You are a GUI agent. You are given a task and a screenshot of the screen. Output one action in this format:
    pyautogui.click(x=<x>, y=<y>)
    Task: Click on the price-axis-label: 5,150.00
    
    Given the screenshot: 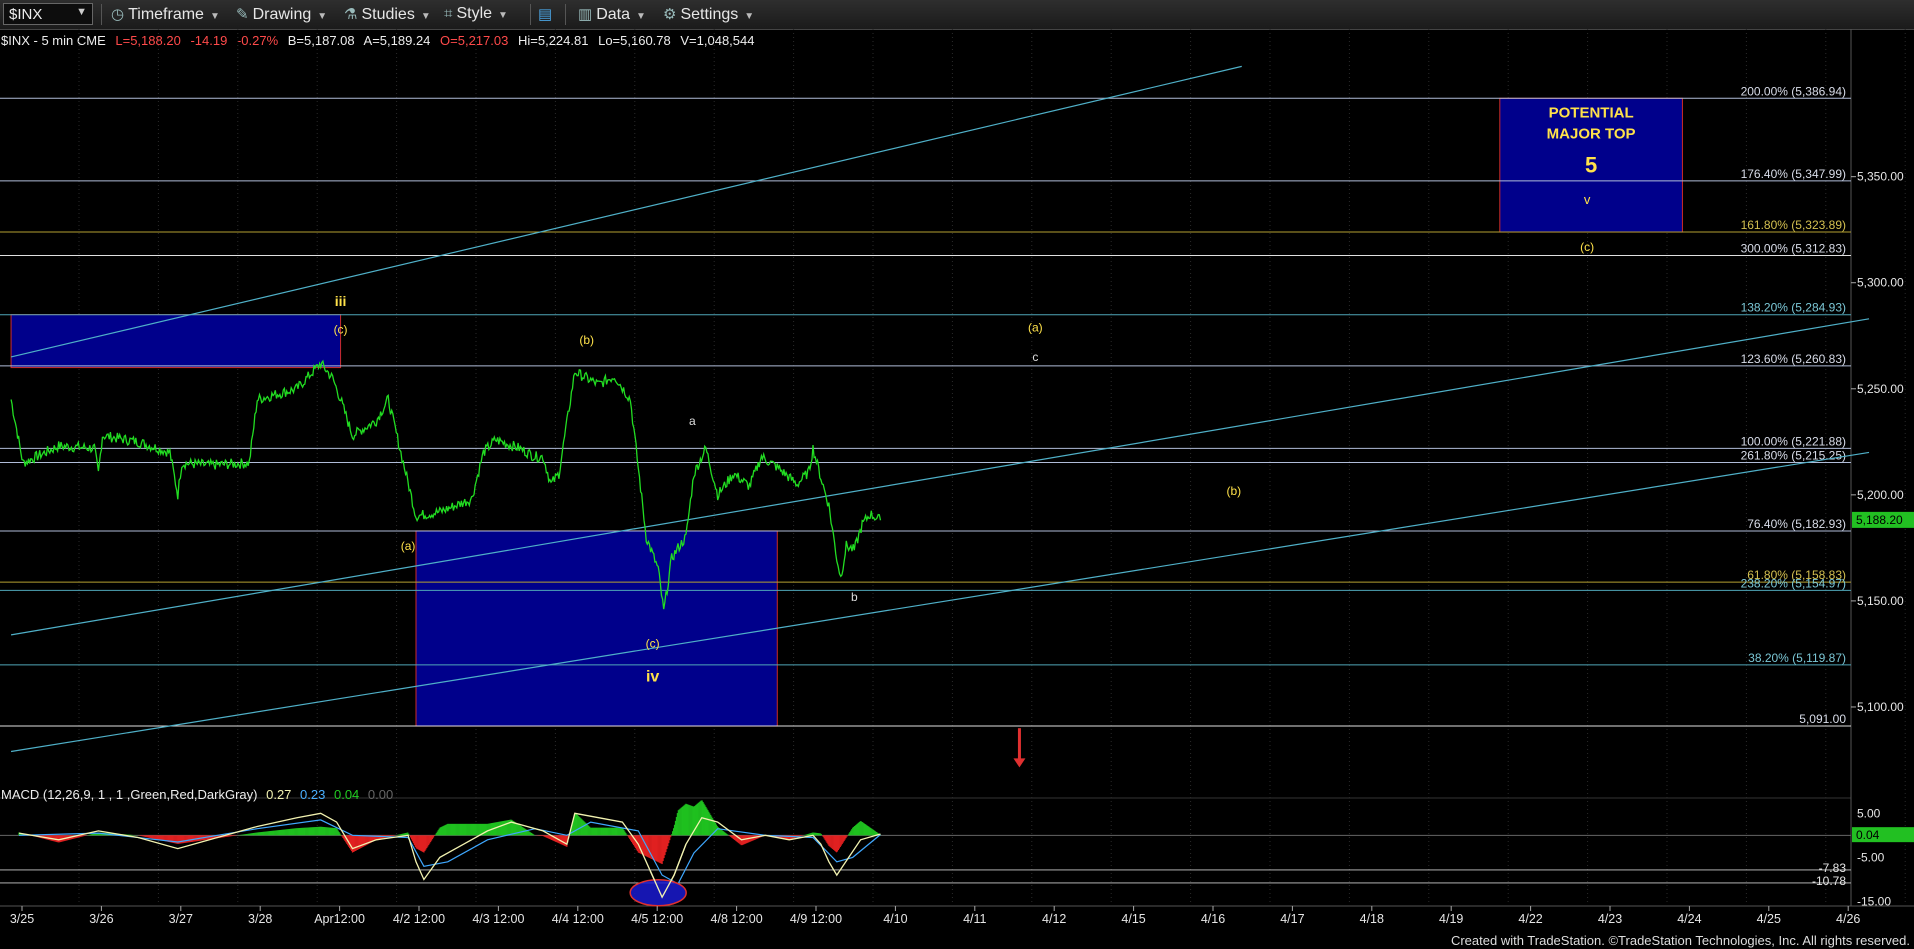 What is the action you would take?
    pyautogui.click(x=1880, y=601)
    